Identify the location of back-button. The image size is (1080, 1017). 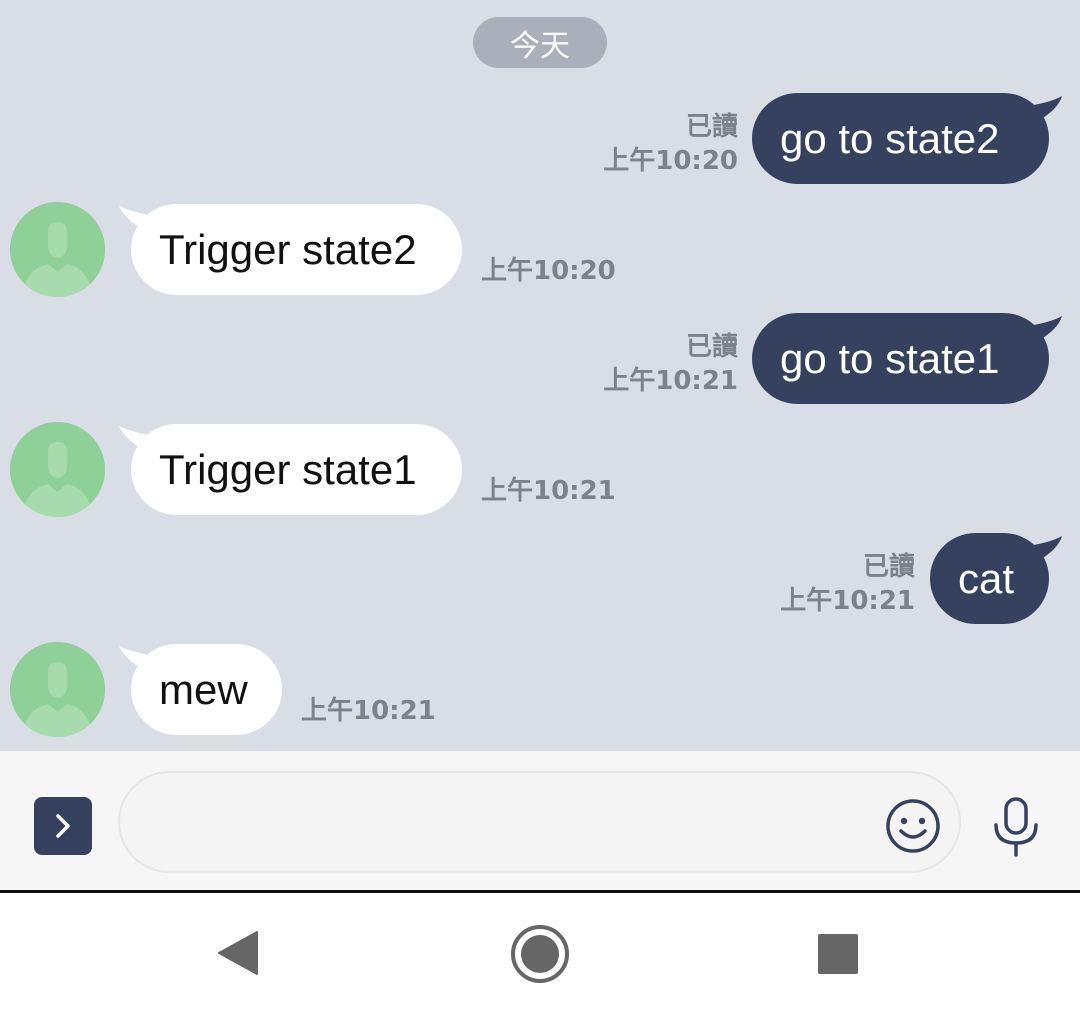
(238, 953).